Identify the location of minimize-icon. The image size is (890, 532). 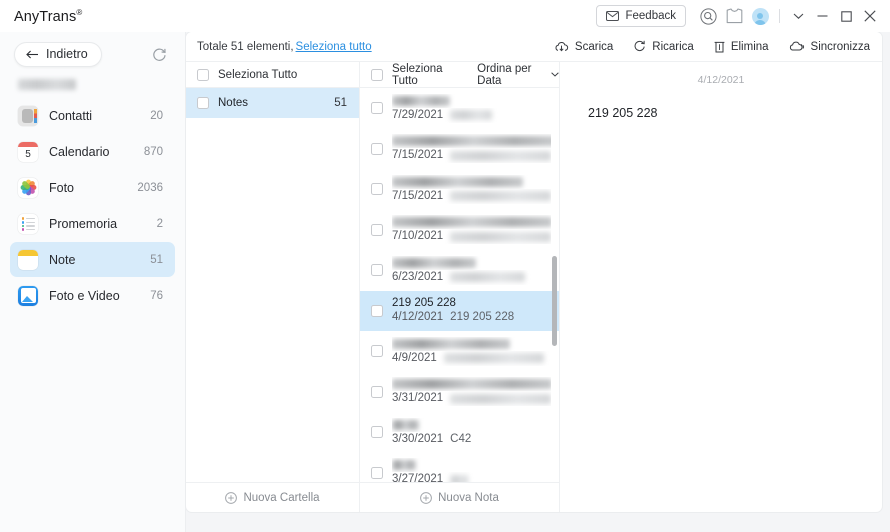
(822, 16).